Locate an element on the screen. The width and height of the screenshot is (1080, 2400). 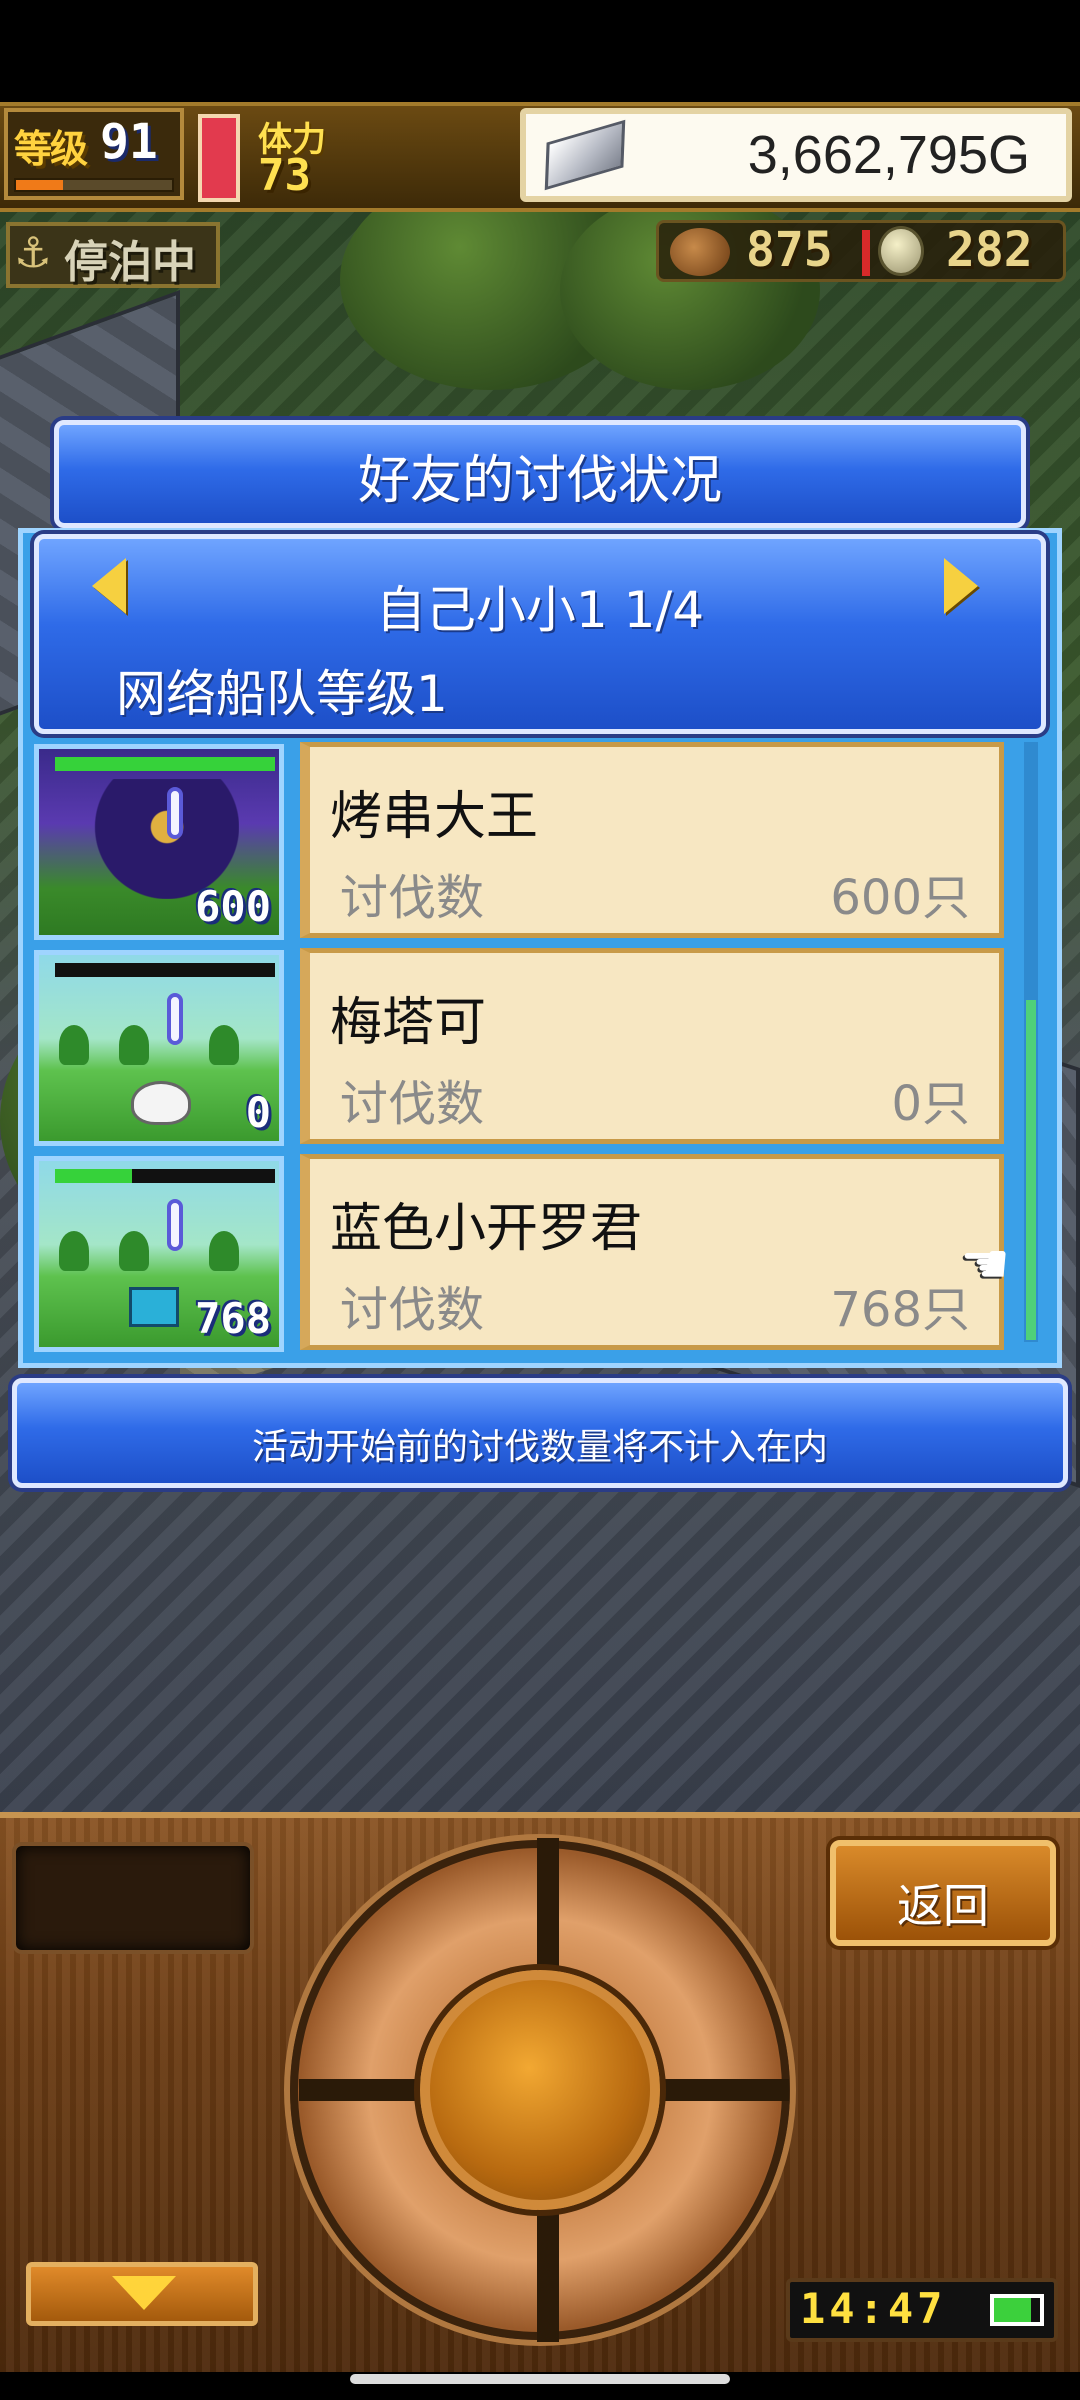
chevron-down-icon is located at coordinates (144, 2293).